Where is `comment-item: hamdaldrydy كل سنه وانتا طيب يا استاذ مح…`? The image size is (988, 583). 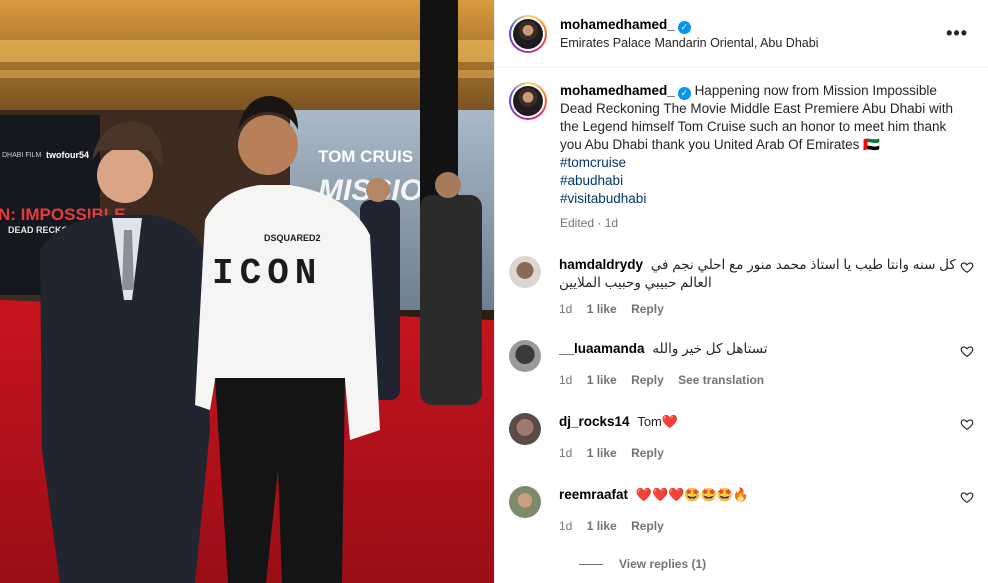 comment-item: hamdaldrydy كل سنه وانتا طيب يا استاذ مح… is located at coordinates (741, 287).